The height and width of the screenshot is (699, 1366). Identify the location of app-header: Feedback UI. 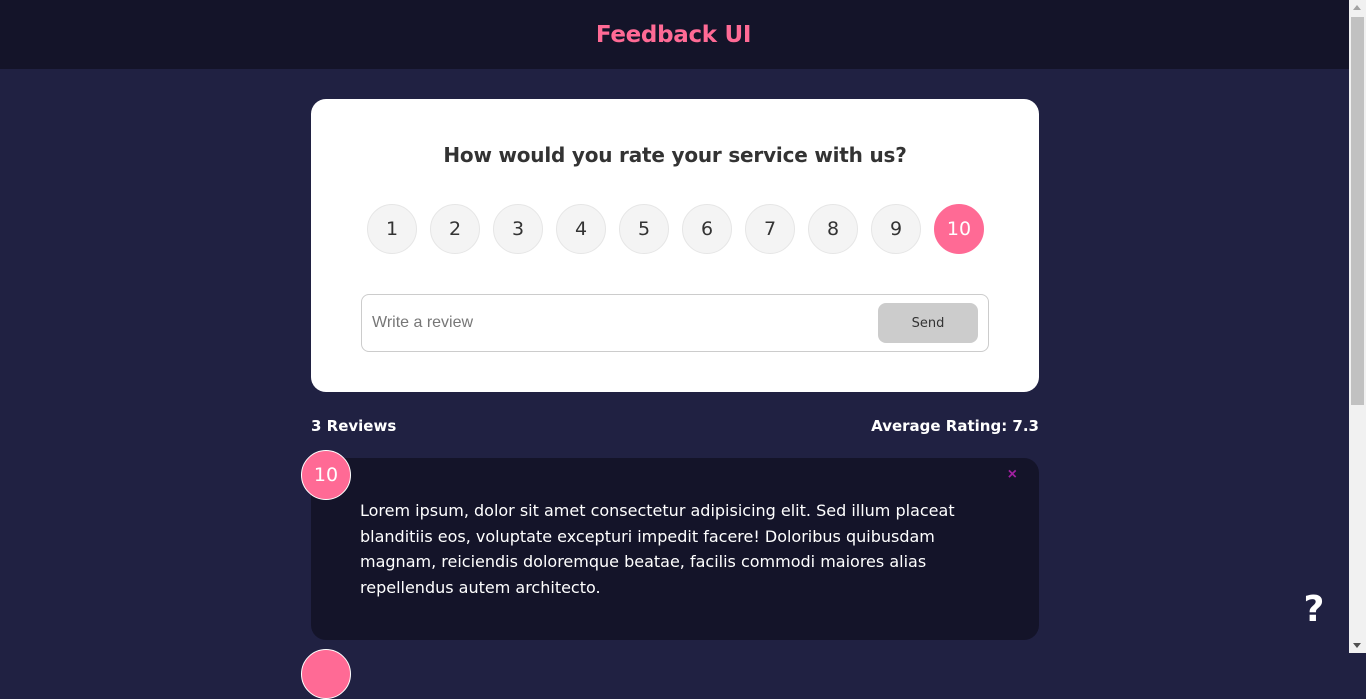
(674, 34).